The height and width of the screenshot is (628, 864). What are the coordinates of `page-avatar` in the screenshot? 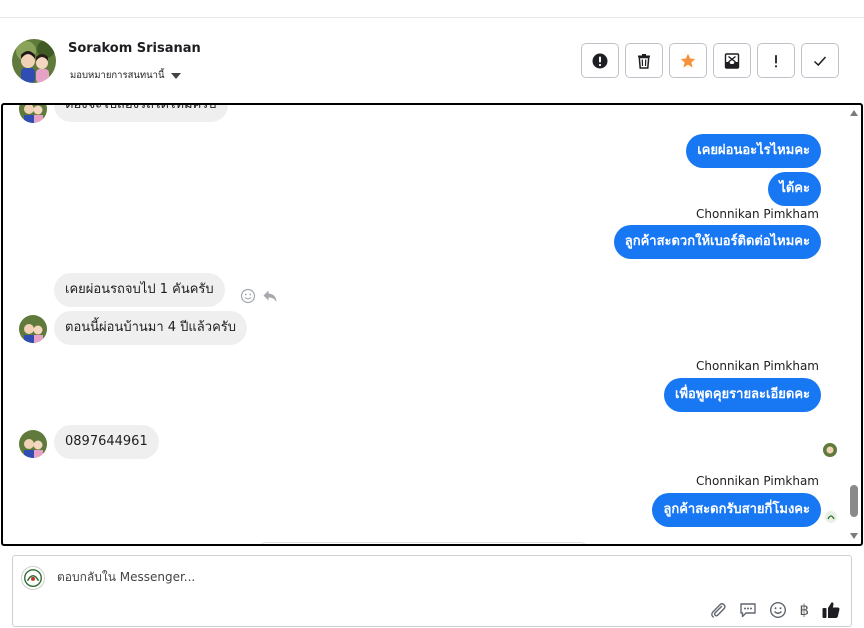 It's located at (33, 578).